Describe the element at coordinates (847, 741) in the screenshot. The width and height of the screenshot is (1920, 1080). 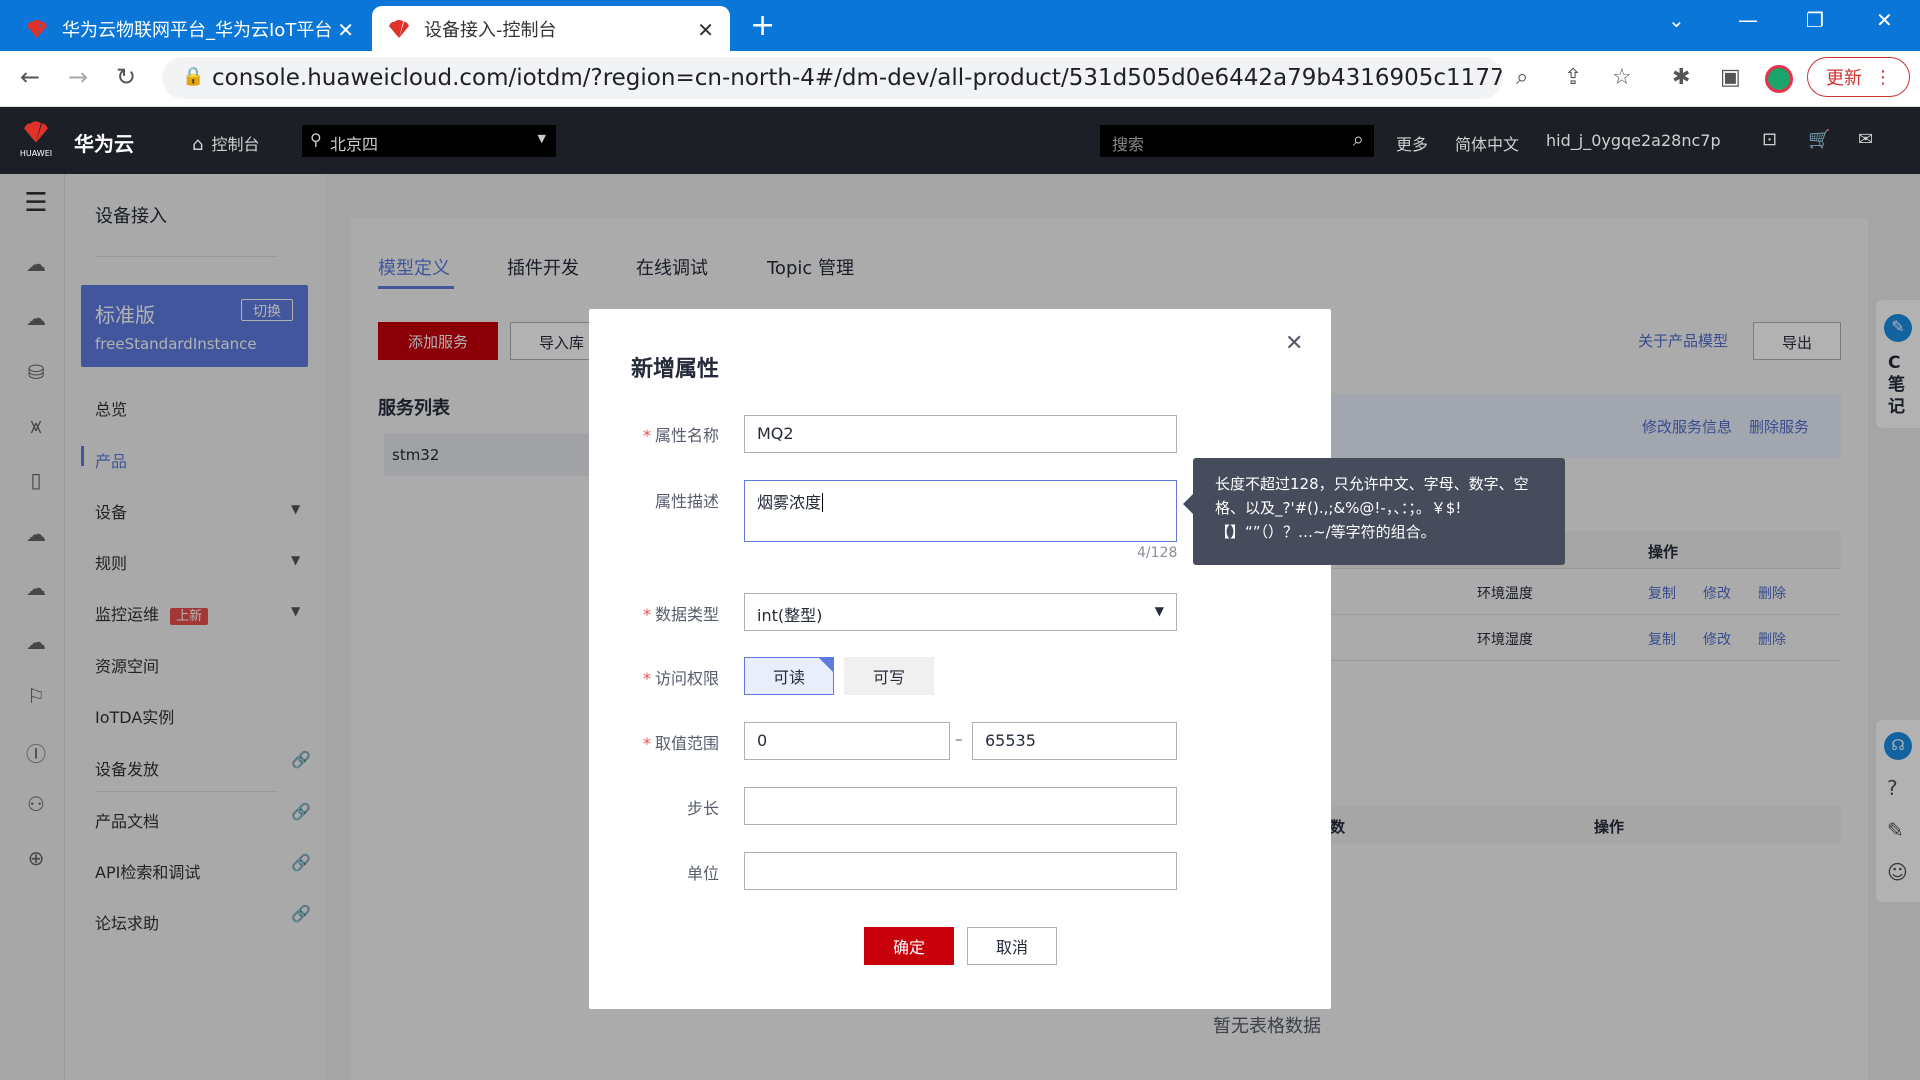
I see `range-min-input: 0` at that location.